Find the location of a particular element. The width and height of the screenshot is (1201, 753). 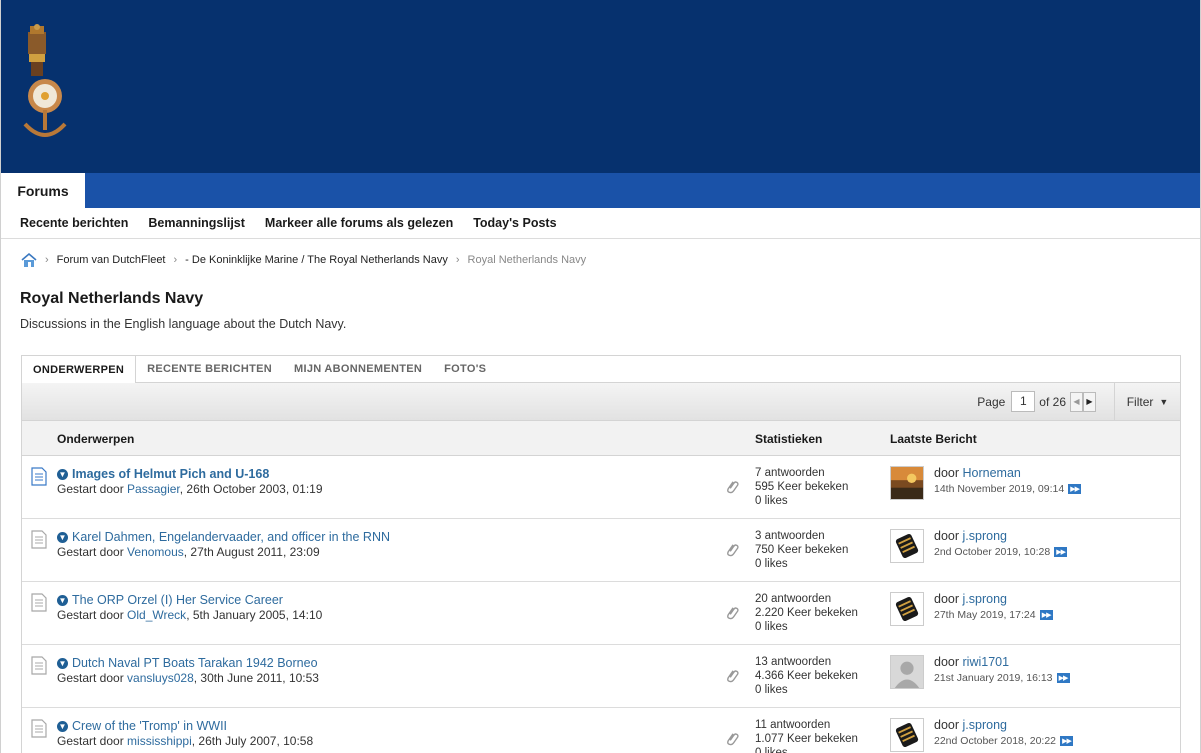

topic-title-link: ▼ The ORP Orzel (I) Her Service Career is located at coordinates (170, 600).